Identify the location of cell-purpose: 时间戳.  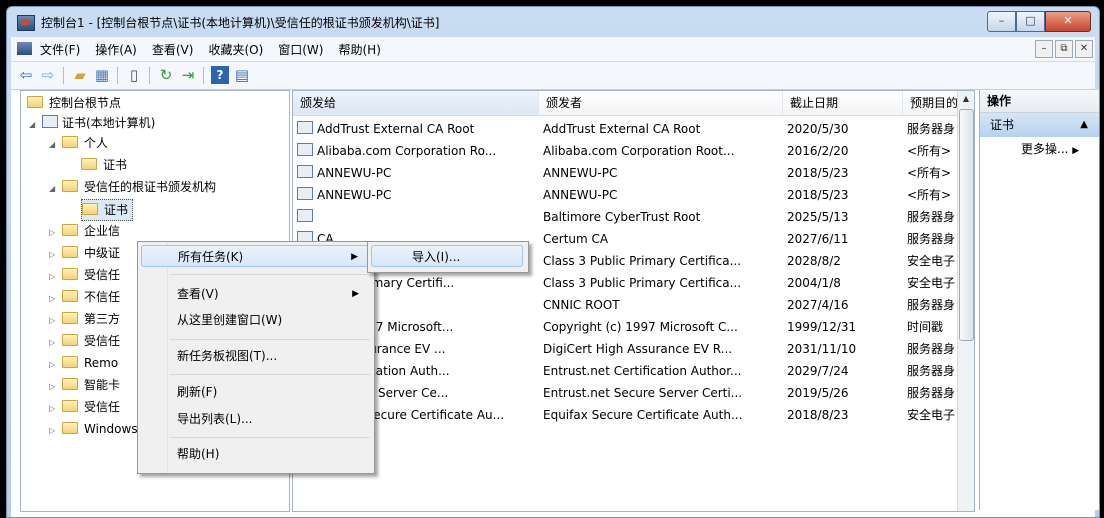
(925, 327).